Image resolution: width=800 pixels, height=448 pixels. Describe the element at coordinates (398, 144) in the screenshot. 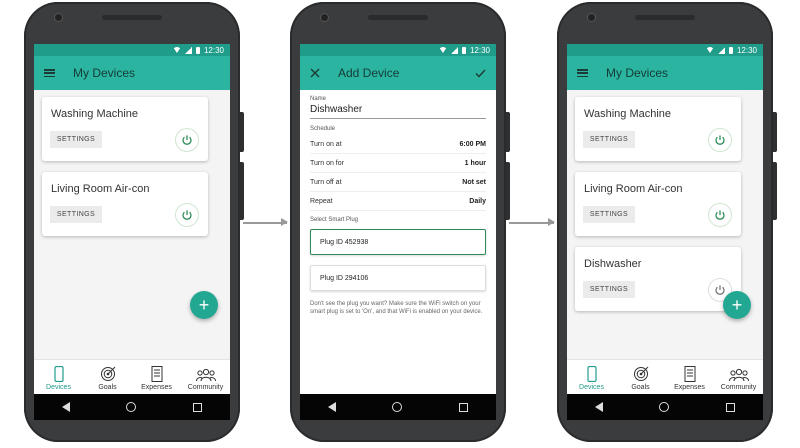

I see `schedule-row-turn-on-at: Turn on at 6:00 PM` at that location.